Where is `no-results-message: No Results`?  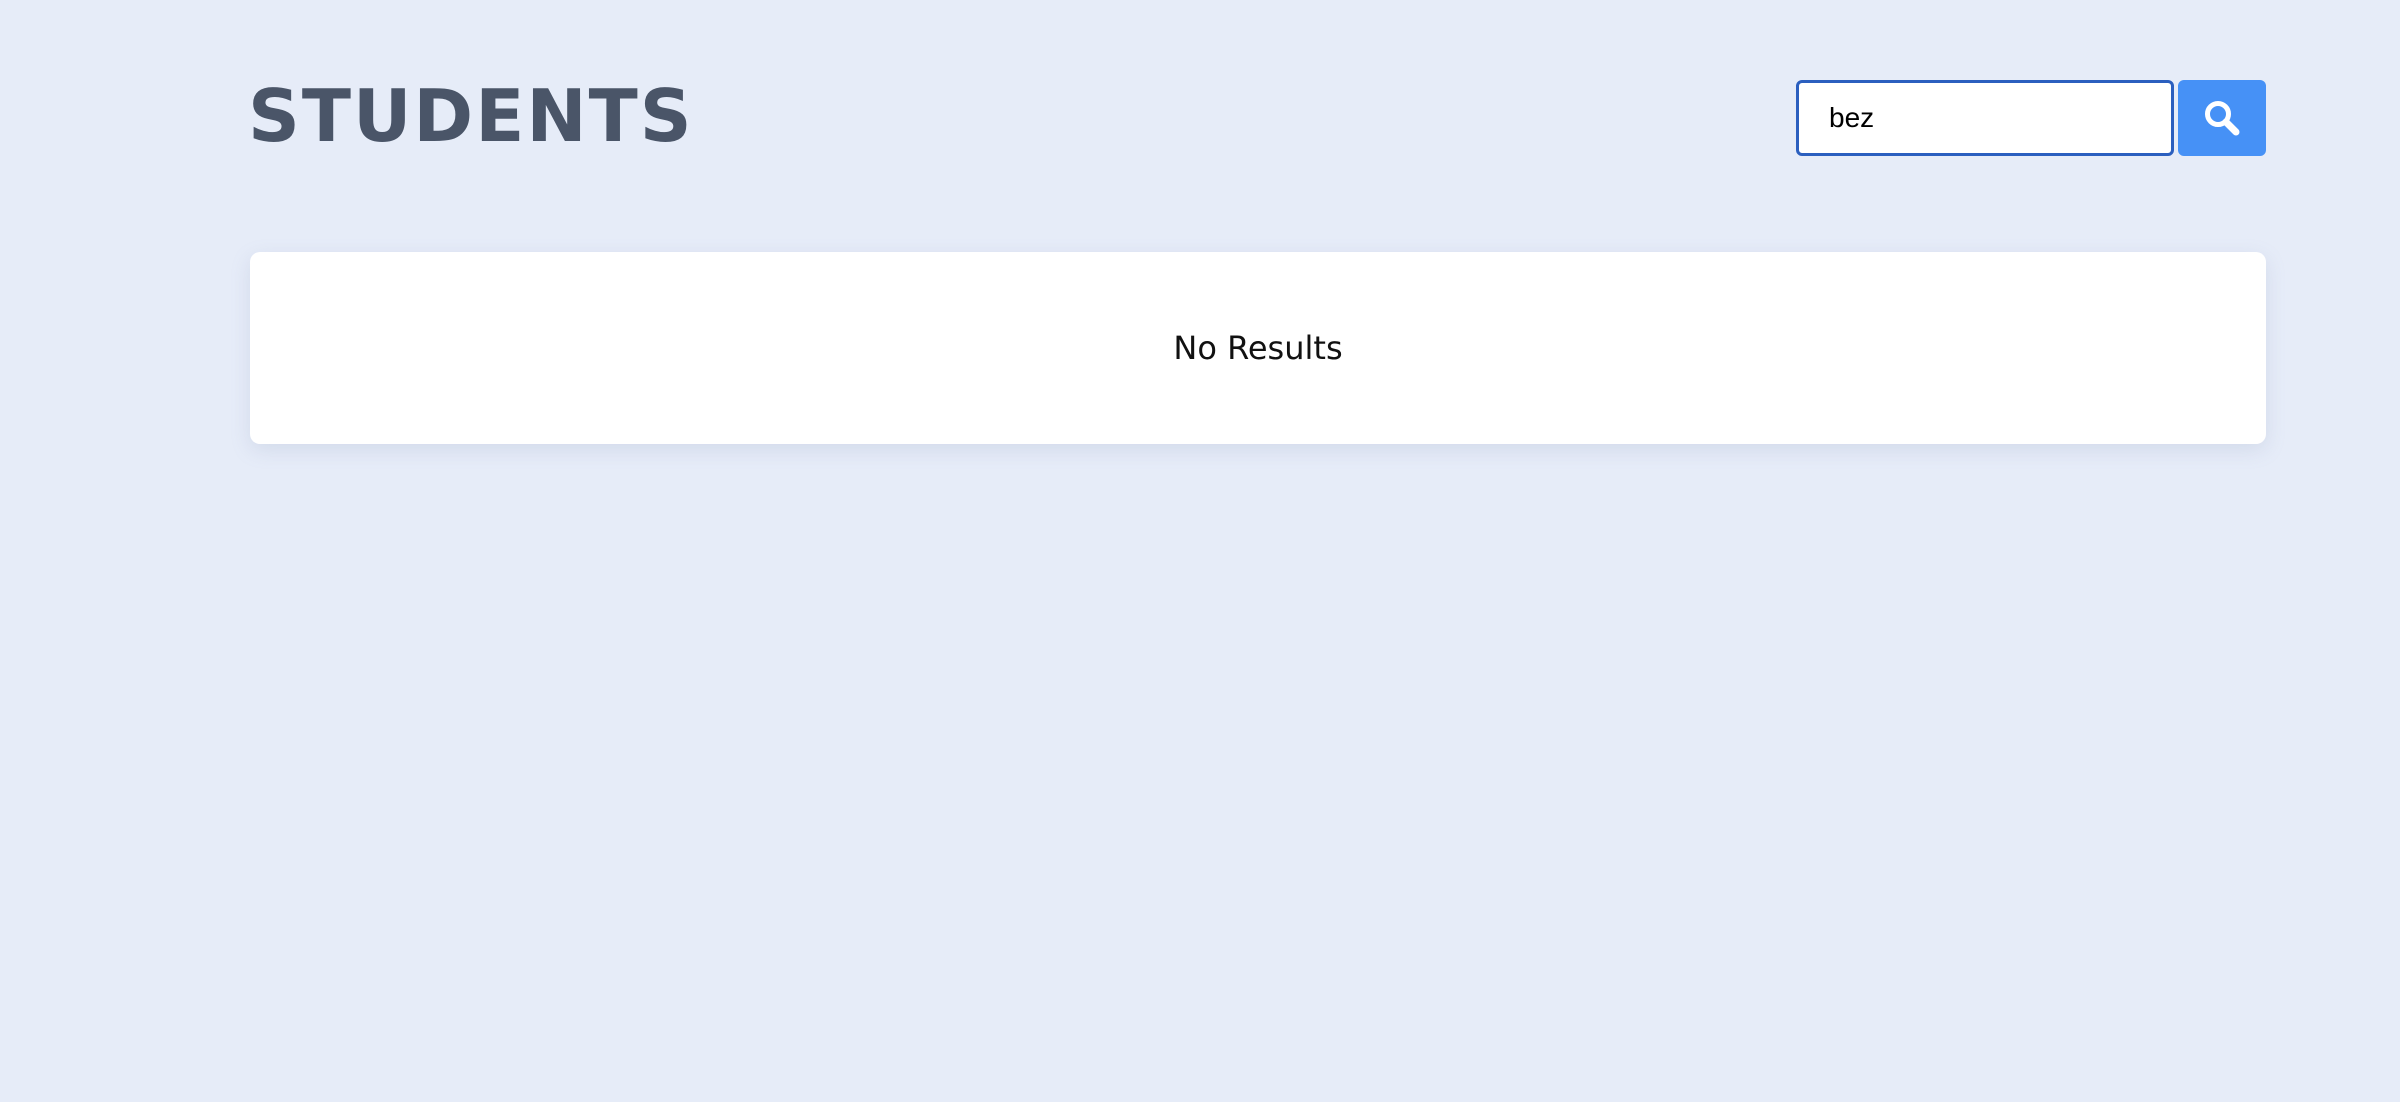 no-results-message: No Results is located at coordinates (1258, 348).